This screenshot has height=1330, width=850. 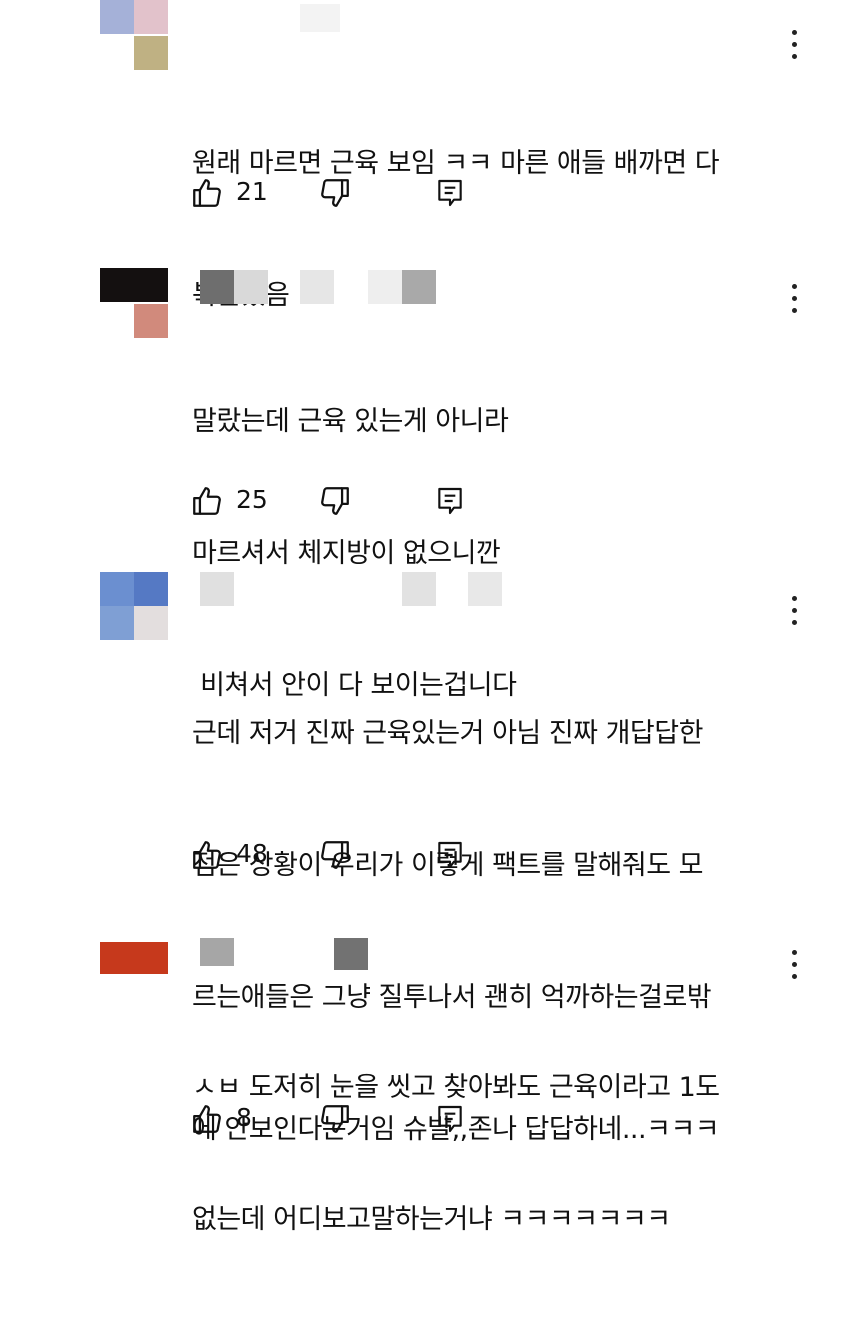 I want to click on comment-actions: 25, so click(x=340, y=500).